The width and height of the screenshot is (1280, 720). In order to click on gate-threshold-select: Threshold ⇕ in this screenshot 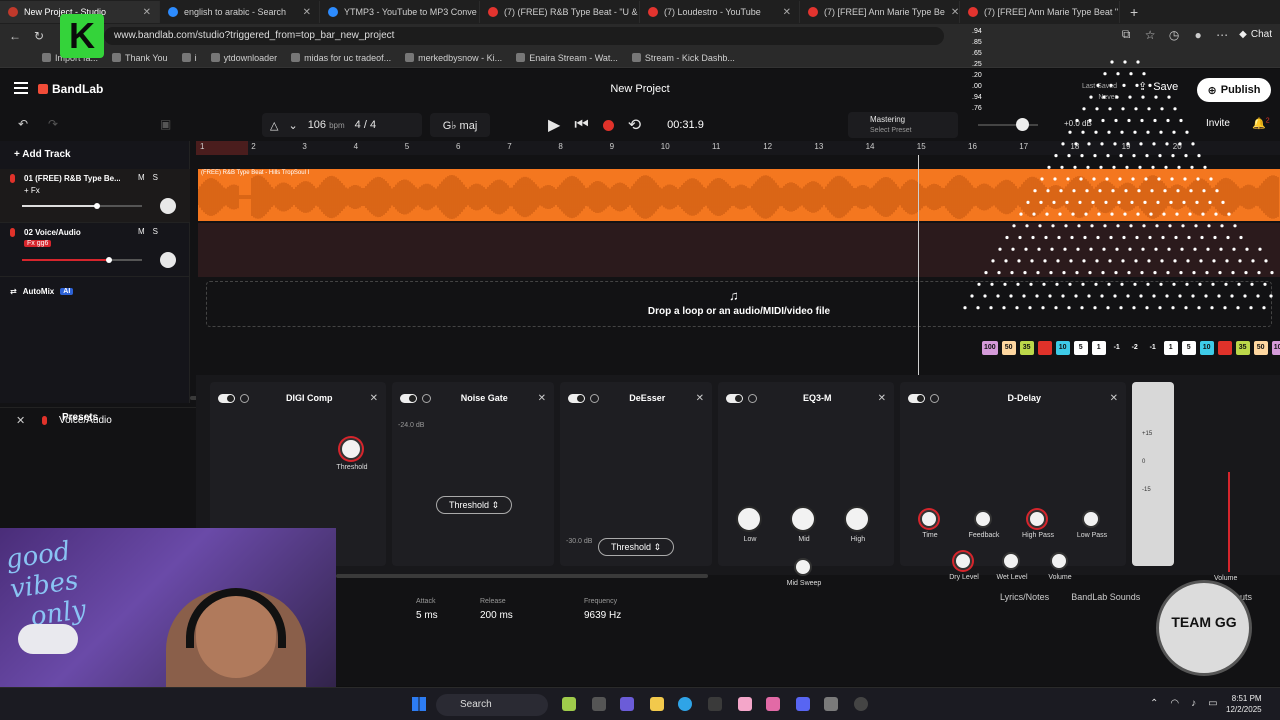, I will do `click(474, 505)`.